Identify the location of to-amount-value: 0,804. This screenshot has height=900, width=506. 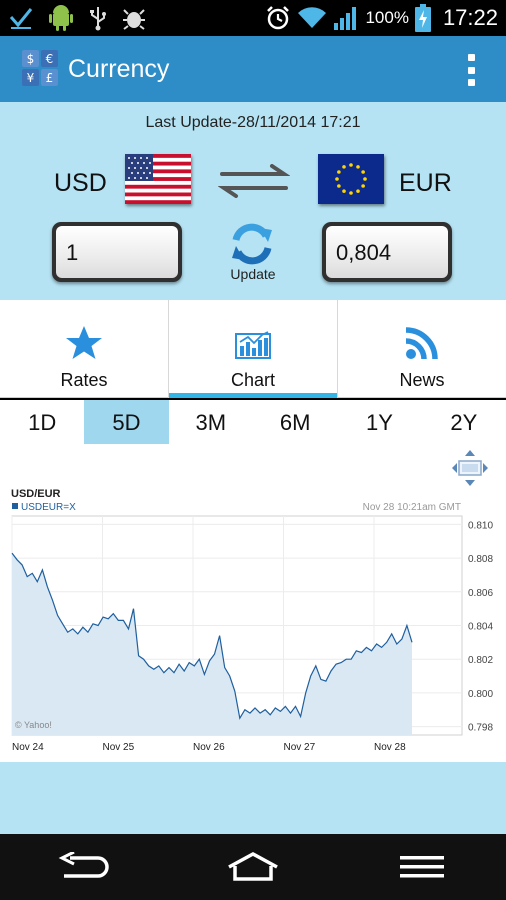
(387, 252).